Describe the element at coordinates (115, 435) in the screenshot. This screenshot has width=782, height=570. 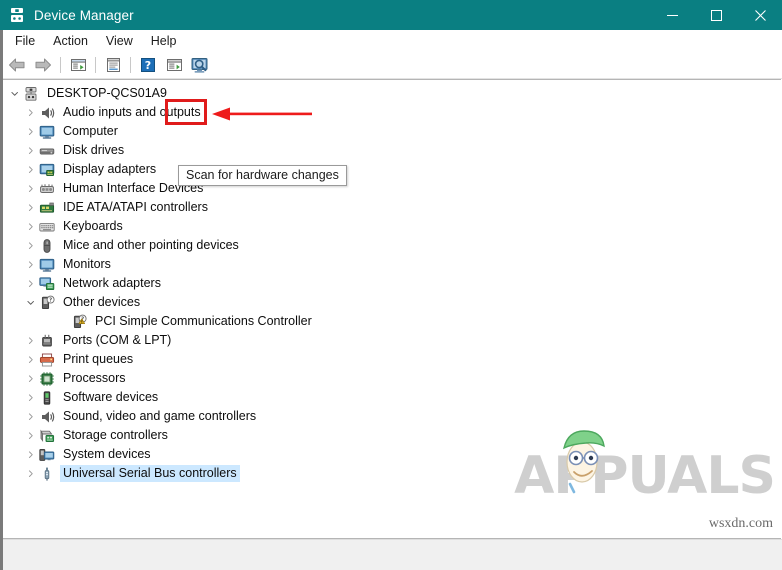
I see `tree-item-label: Storage controllers` at that location.